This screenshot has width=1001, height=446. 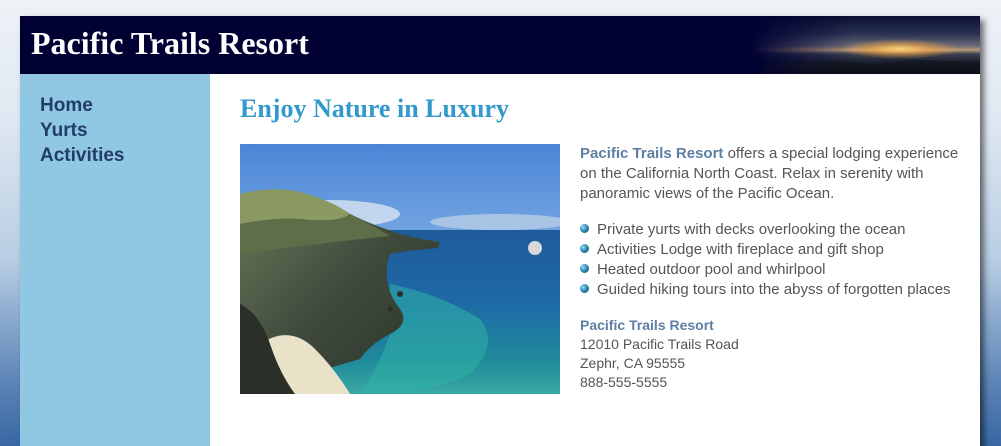 I want to click on contact-city: Zephr, CA 95555, so click(x=633, y=363).